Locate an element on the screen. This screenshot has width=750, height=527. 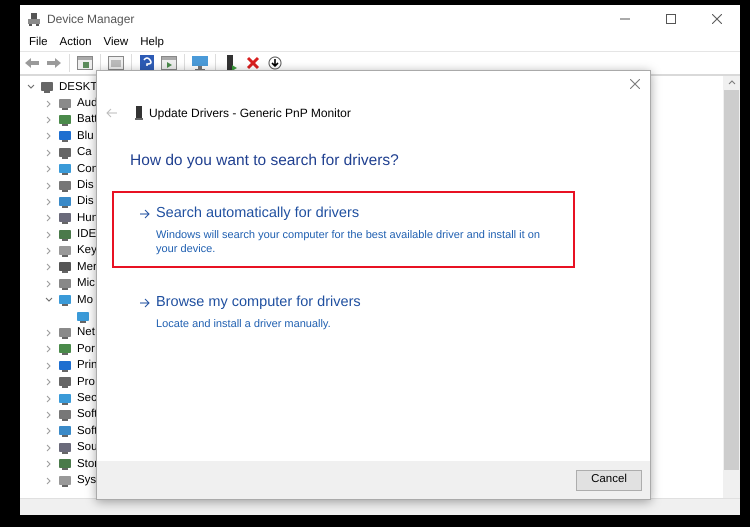
dialog-title: Update Drivers - Generic PnP Monitor is located at coordinates (250, 113).